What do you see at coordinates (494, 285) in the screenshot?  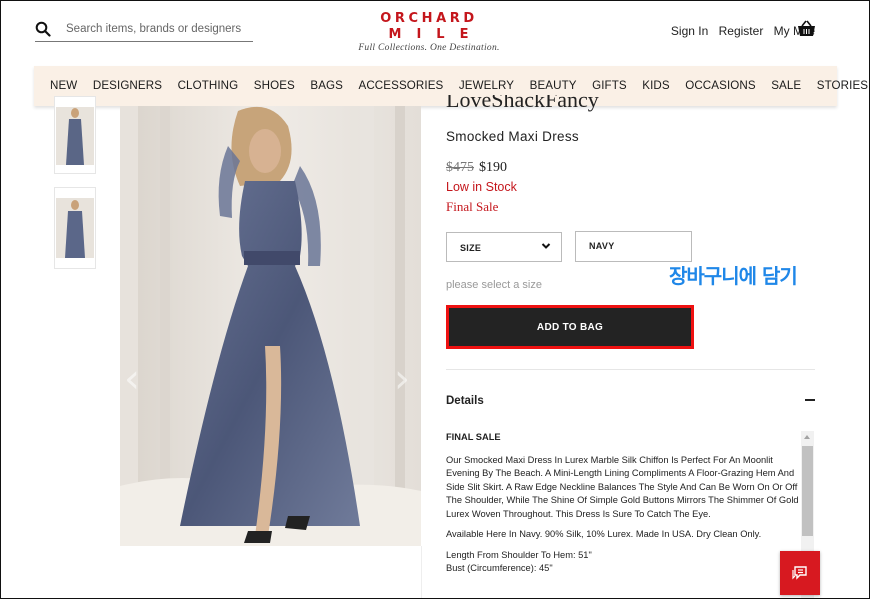 I see `size-hint: please select a size` at bounding box center [494, 285].